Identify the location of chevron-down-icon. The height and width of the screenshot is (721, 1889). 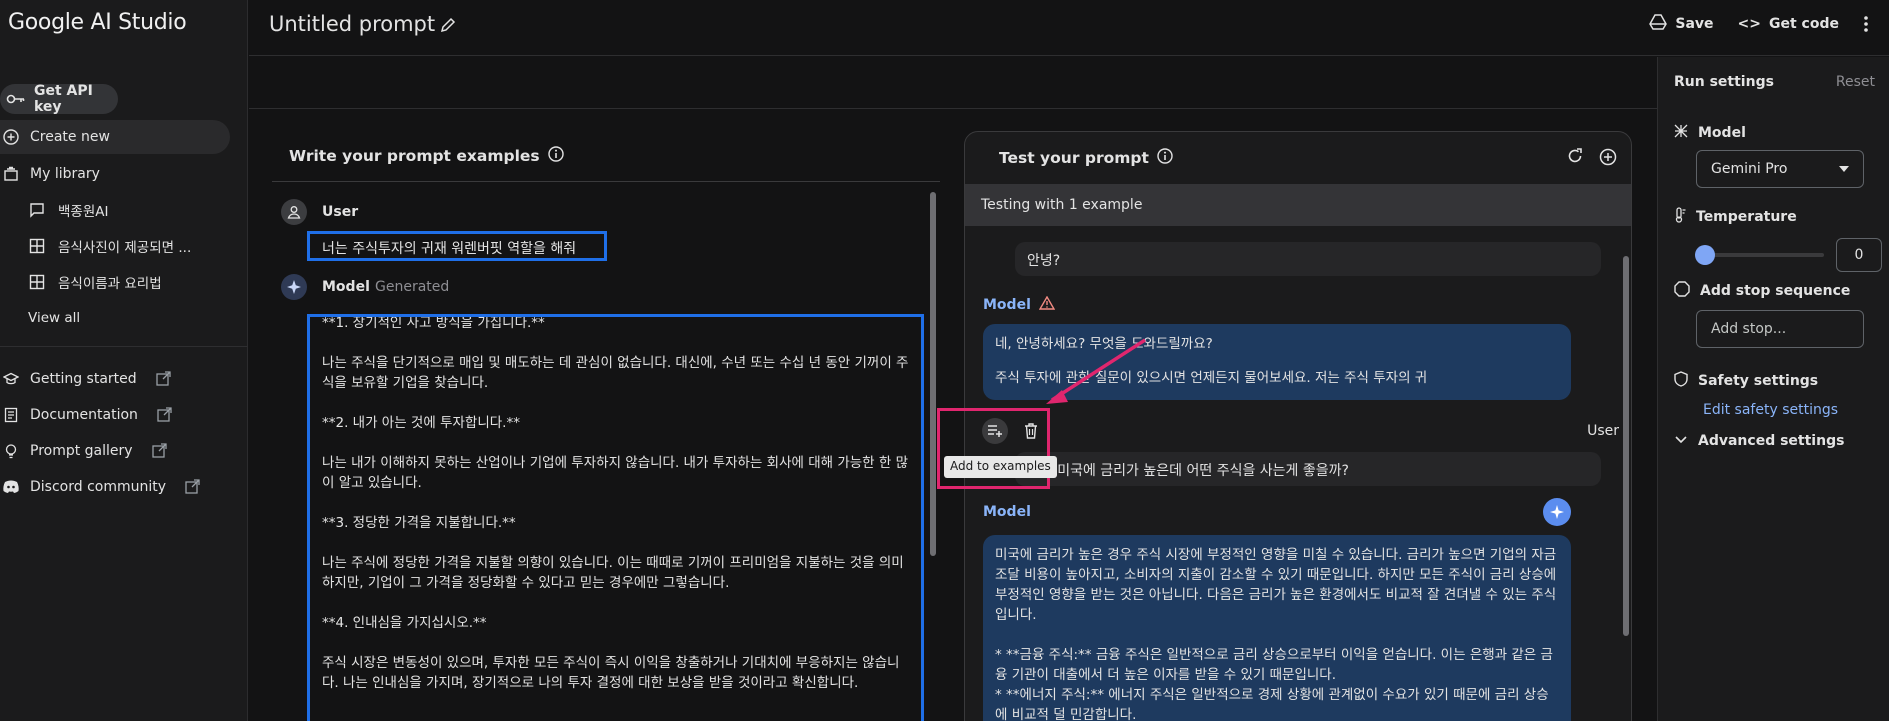
(1844, 169).